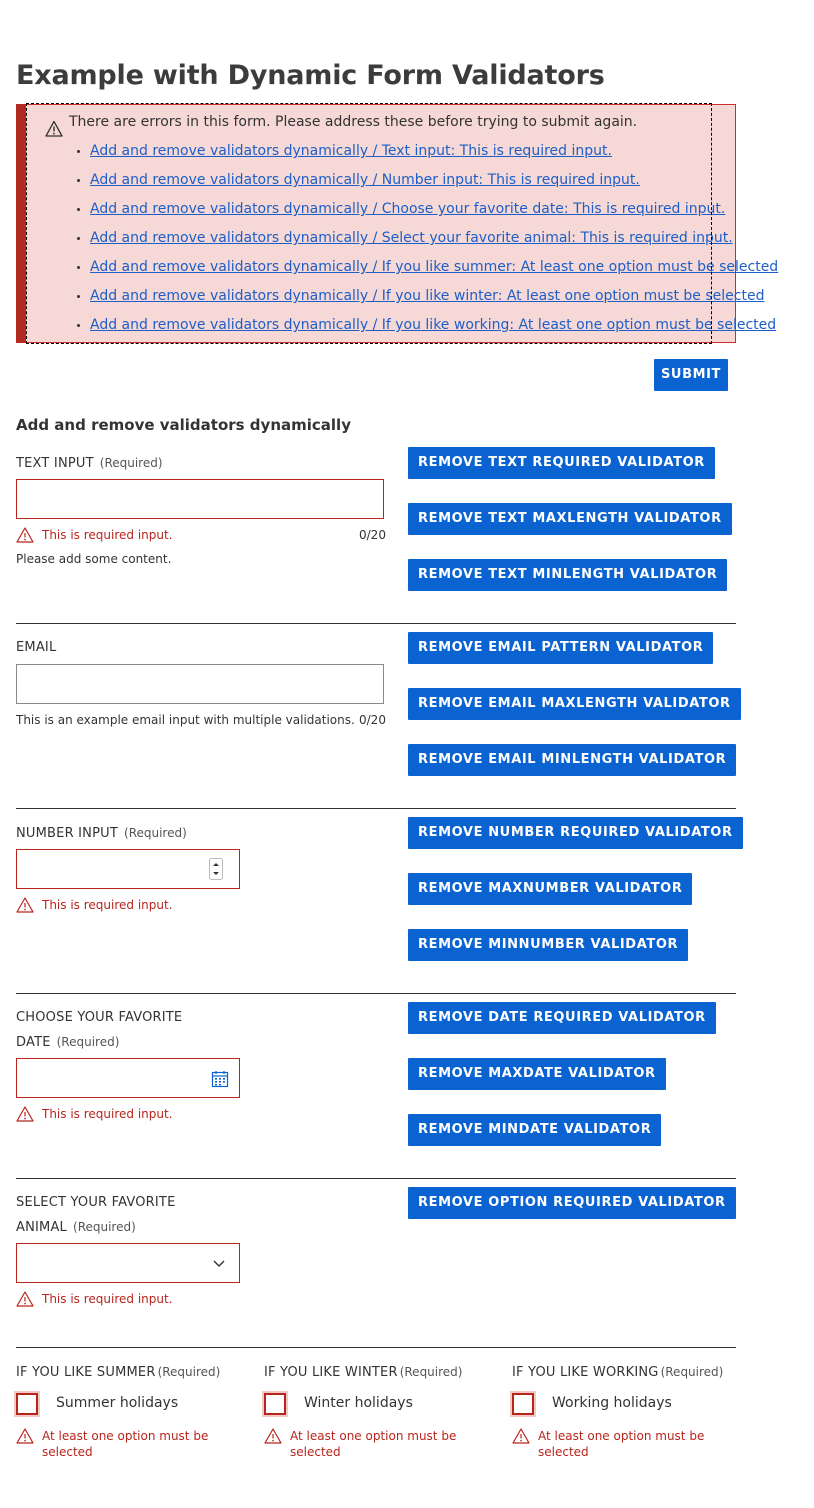  What do you see at coordinates (27, 1404) in the screenshot?
I see `summer-holidays-checkbox` at bounding box center [27, 1404].